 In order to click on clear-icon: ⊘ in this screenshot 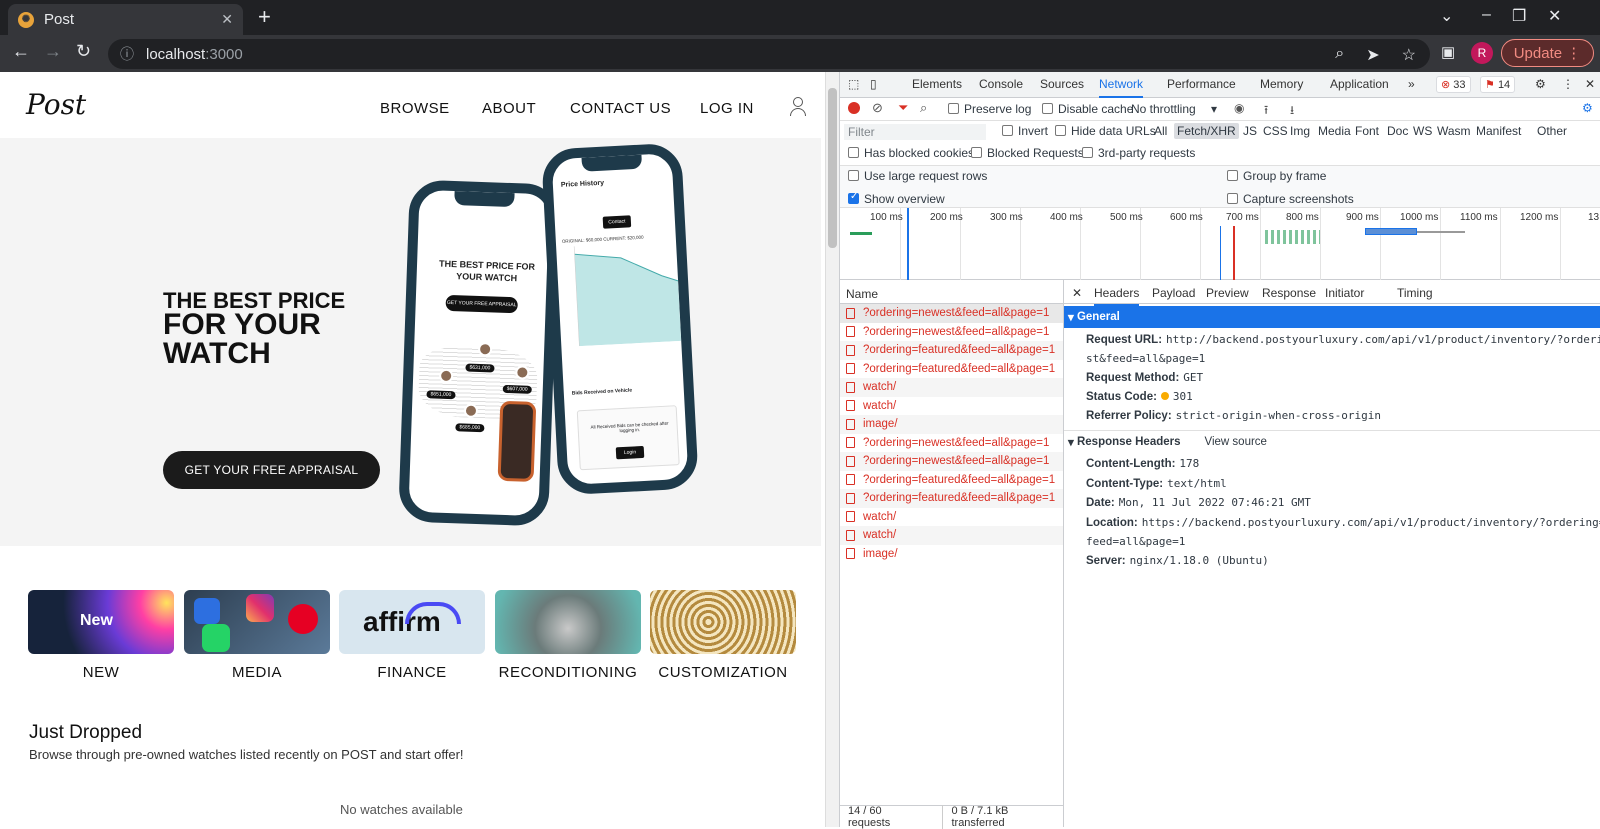, I will do `click(877, 108)`.